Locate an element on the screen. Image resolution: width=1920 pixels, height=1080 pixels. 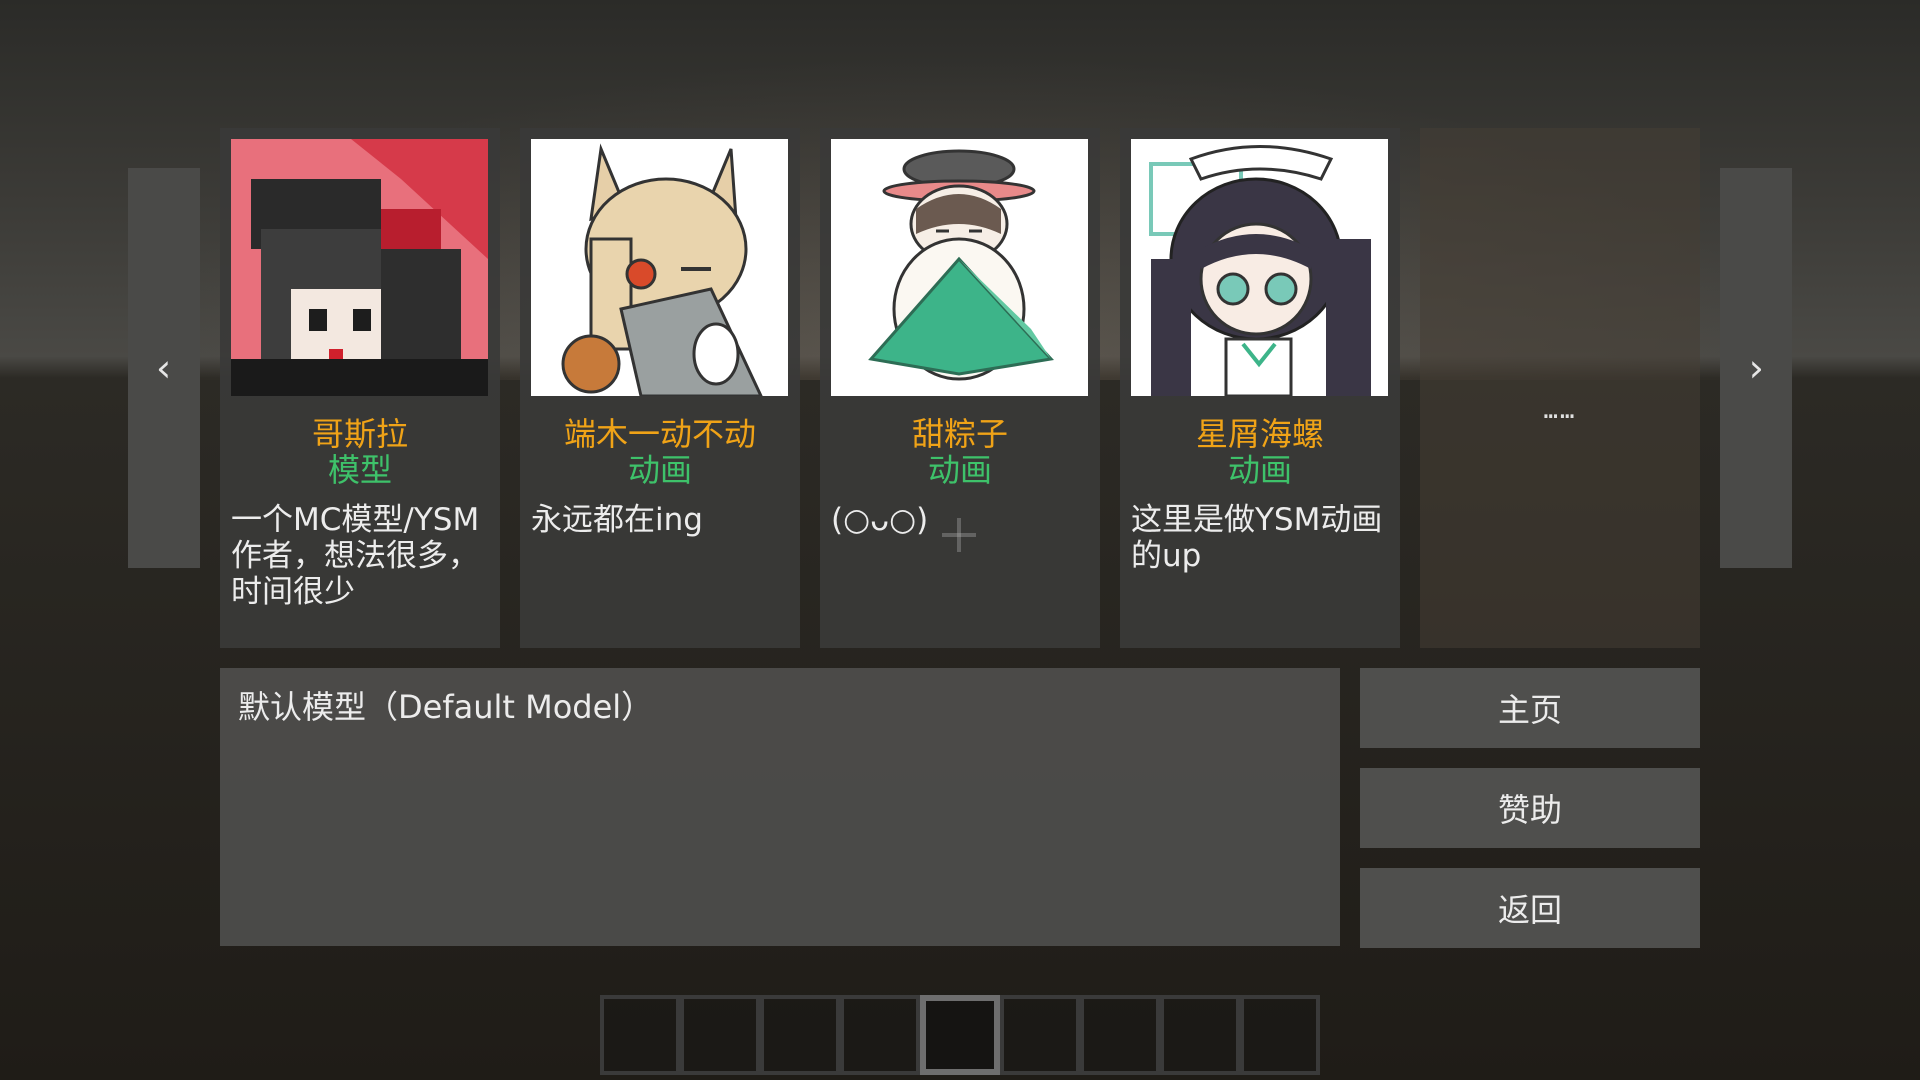
author-name: 端木一动不动 is located at coordinates (659, 434).